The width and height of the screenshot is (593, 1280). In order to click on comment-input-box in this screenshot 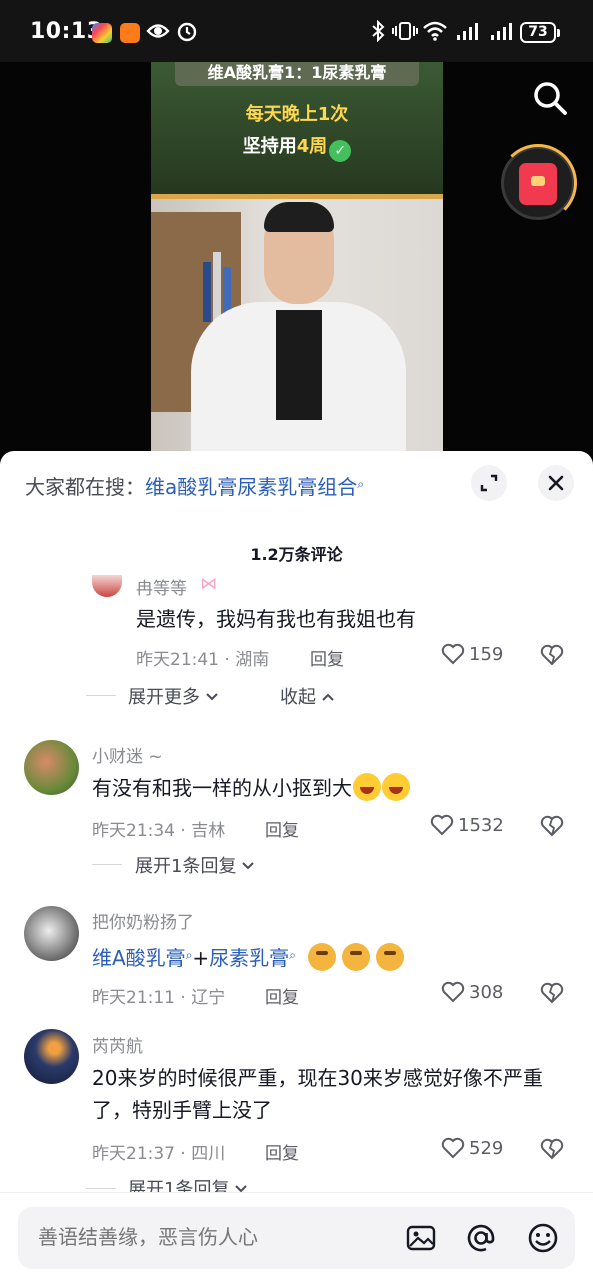, I will do `click(296, 1238)`.